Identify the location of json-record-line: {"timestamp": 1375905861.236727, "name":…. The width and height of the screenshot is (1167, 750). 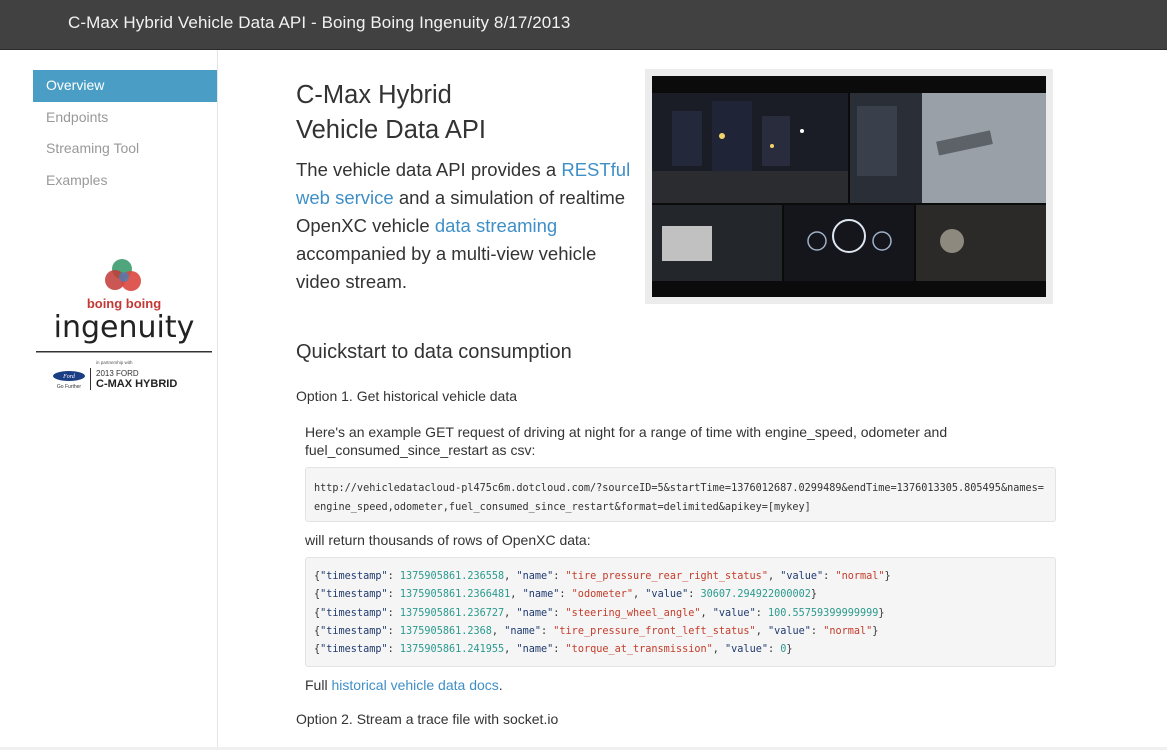
(599, 613).